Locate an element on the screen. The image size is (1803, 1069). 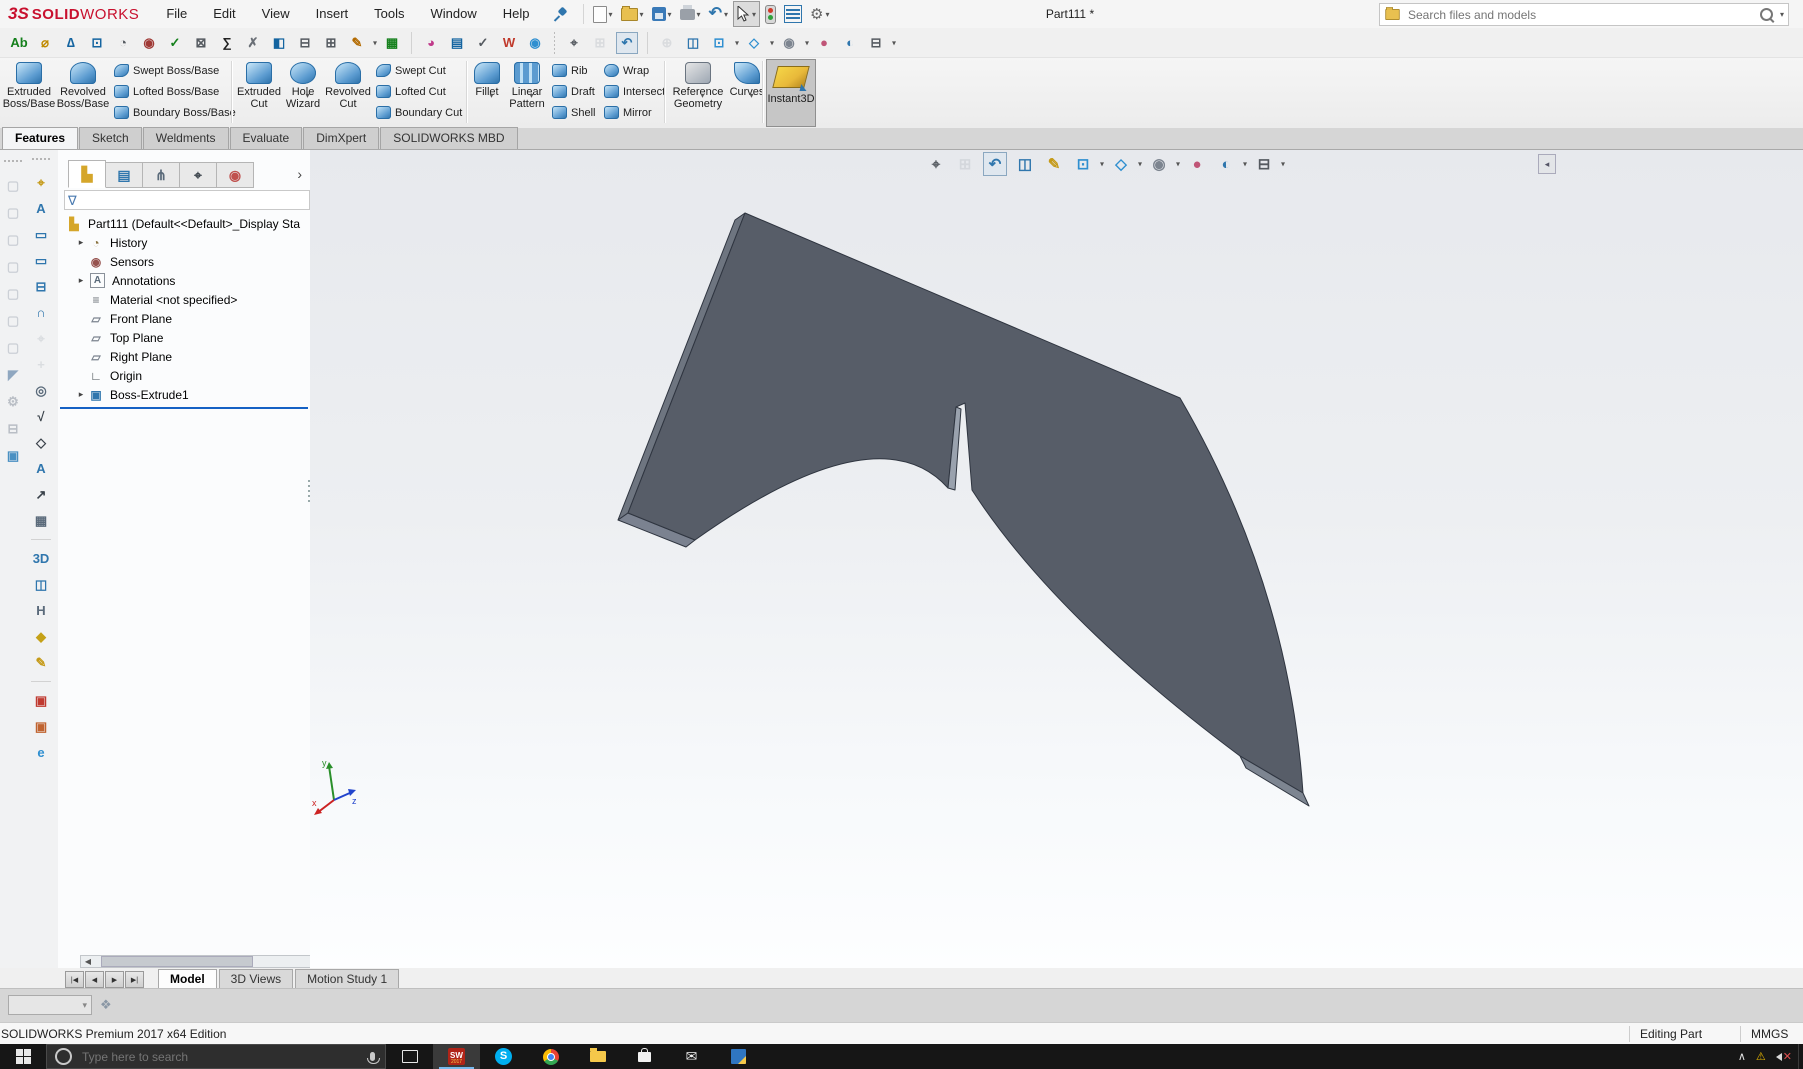
last-sheet-icon: ▶| is located at coordinates (134, 979).